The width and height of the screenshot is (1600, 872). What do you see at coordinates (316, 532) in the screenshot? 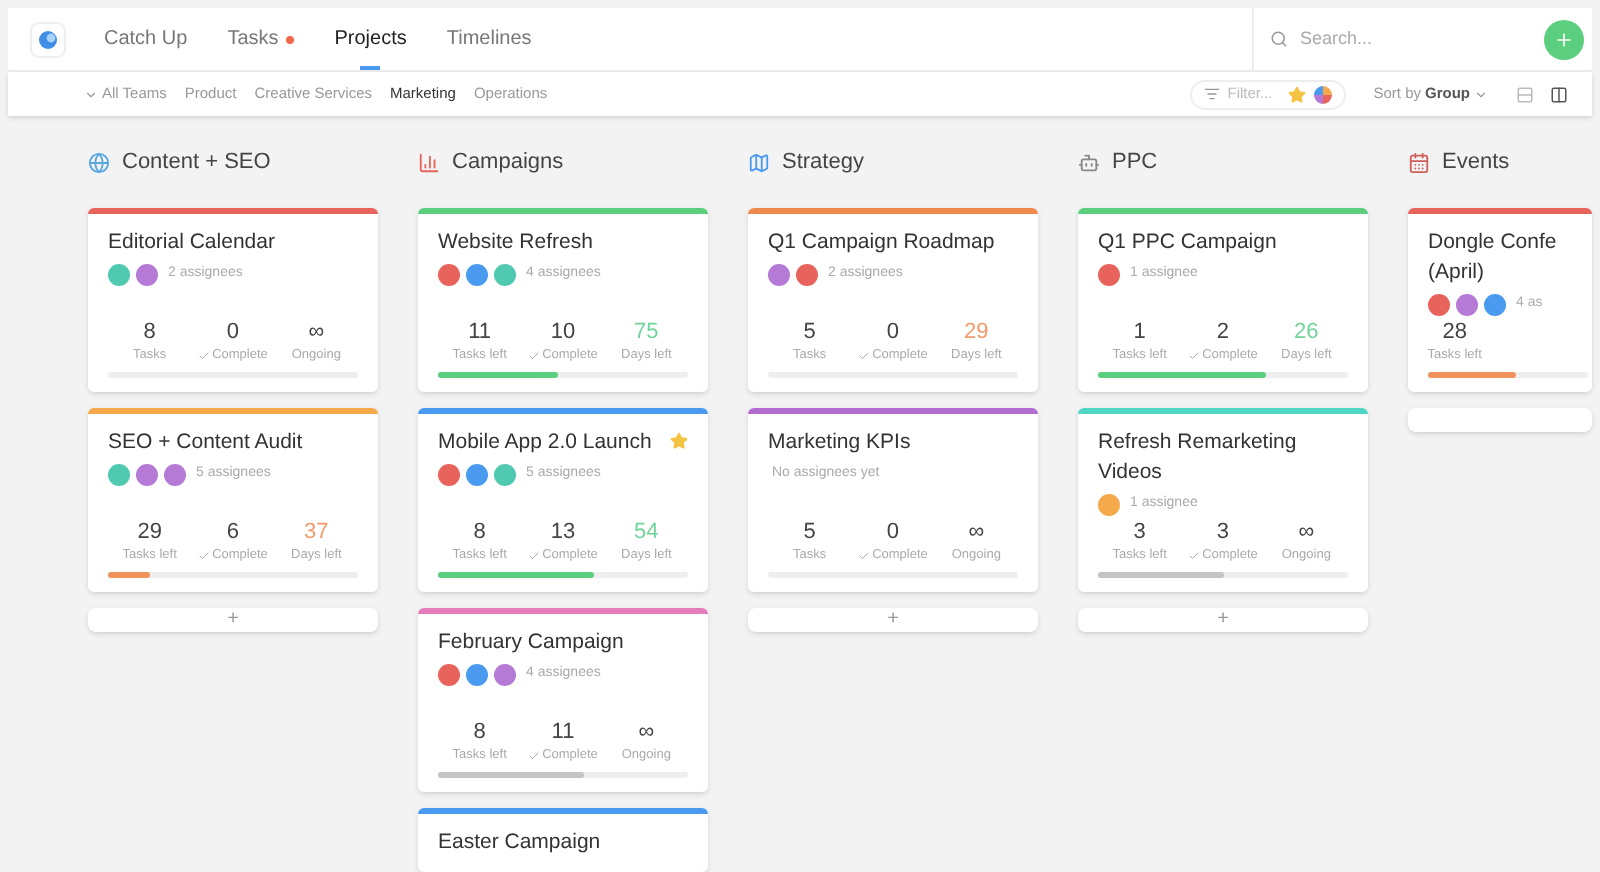
I see `stat-value: 37` at bounding box center [316, 532].